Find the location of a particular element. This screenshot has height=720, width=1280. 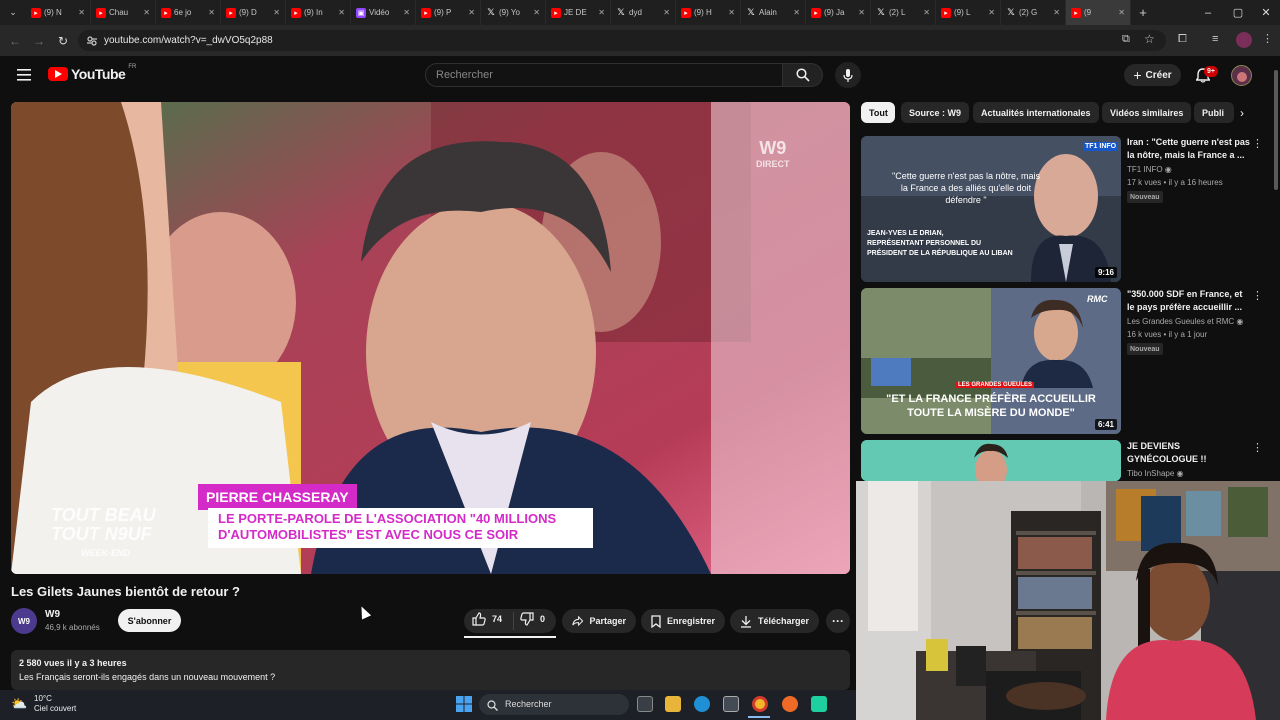

browser-tab: ▸ (9) D ✕ is located at coordinates (253, 12).